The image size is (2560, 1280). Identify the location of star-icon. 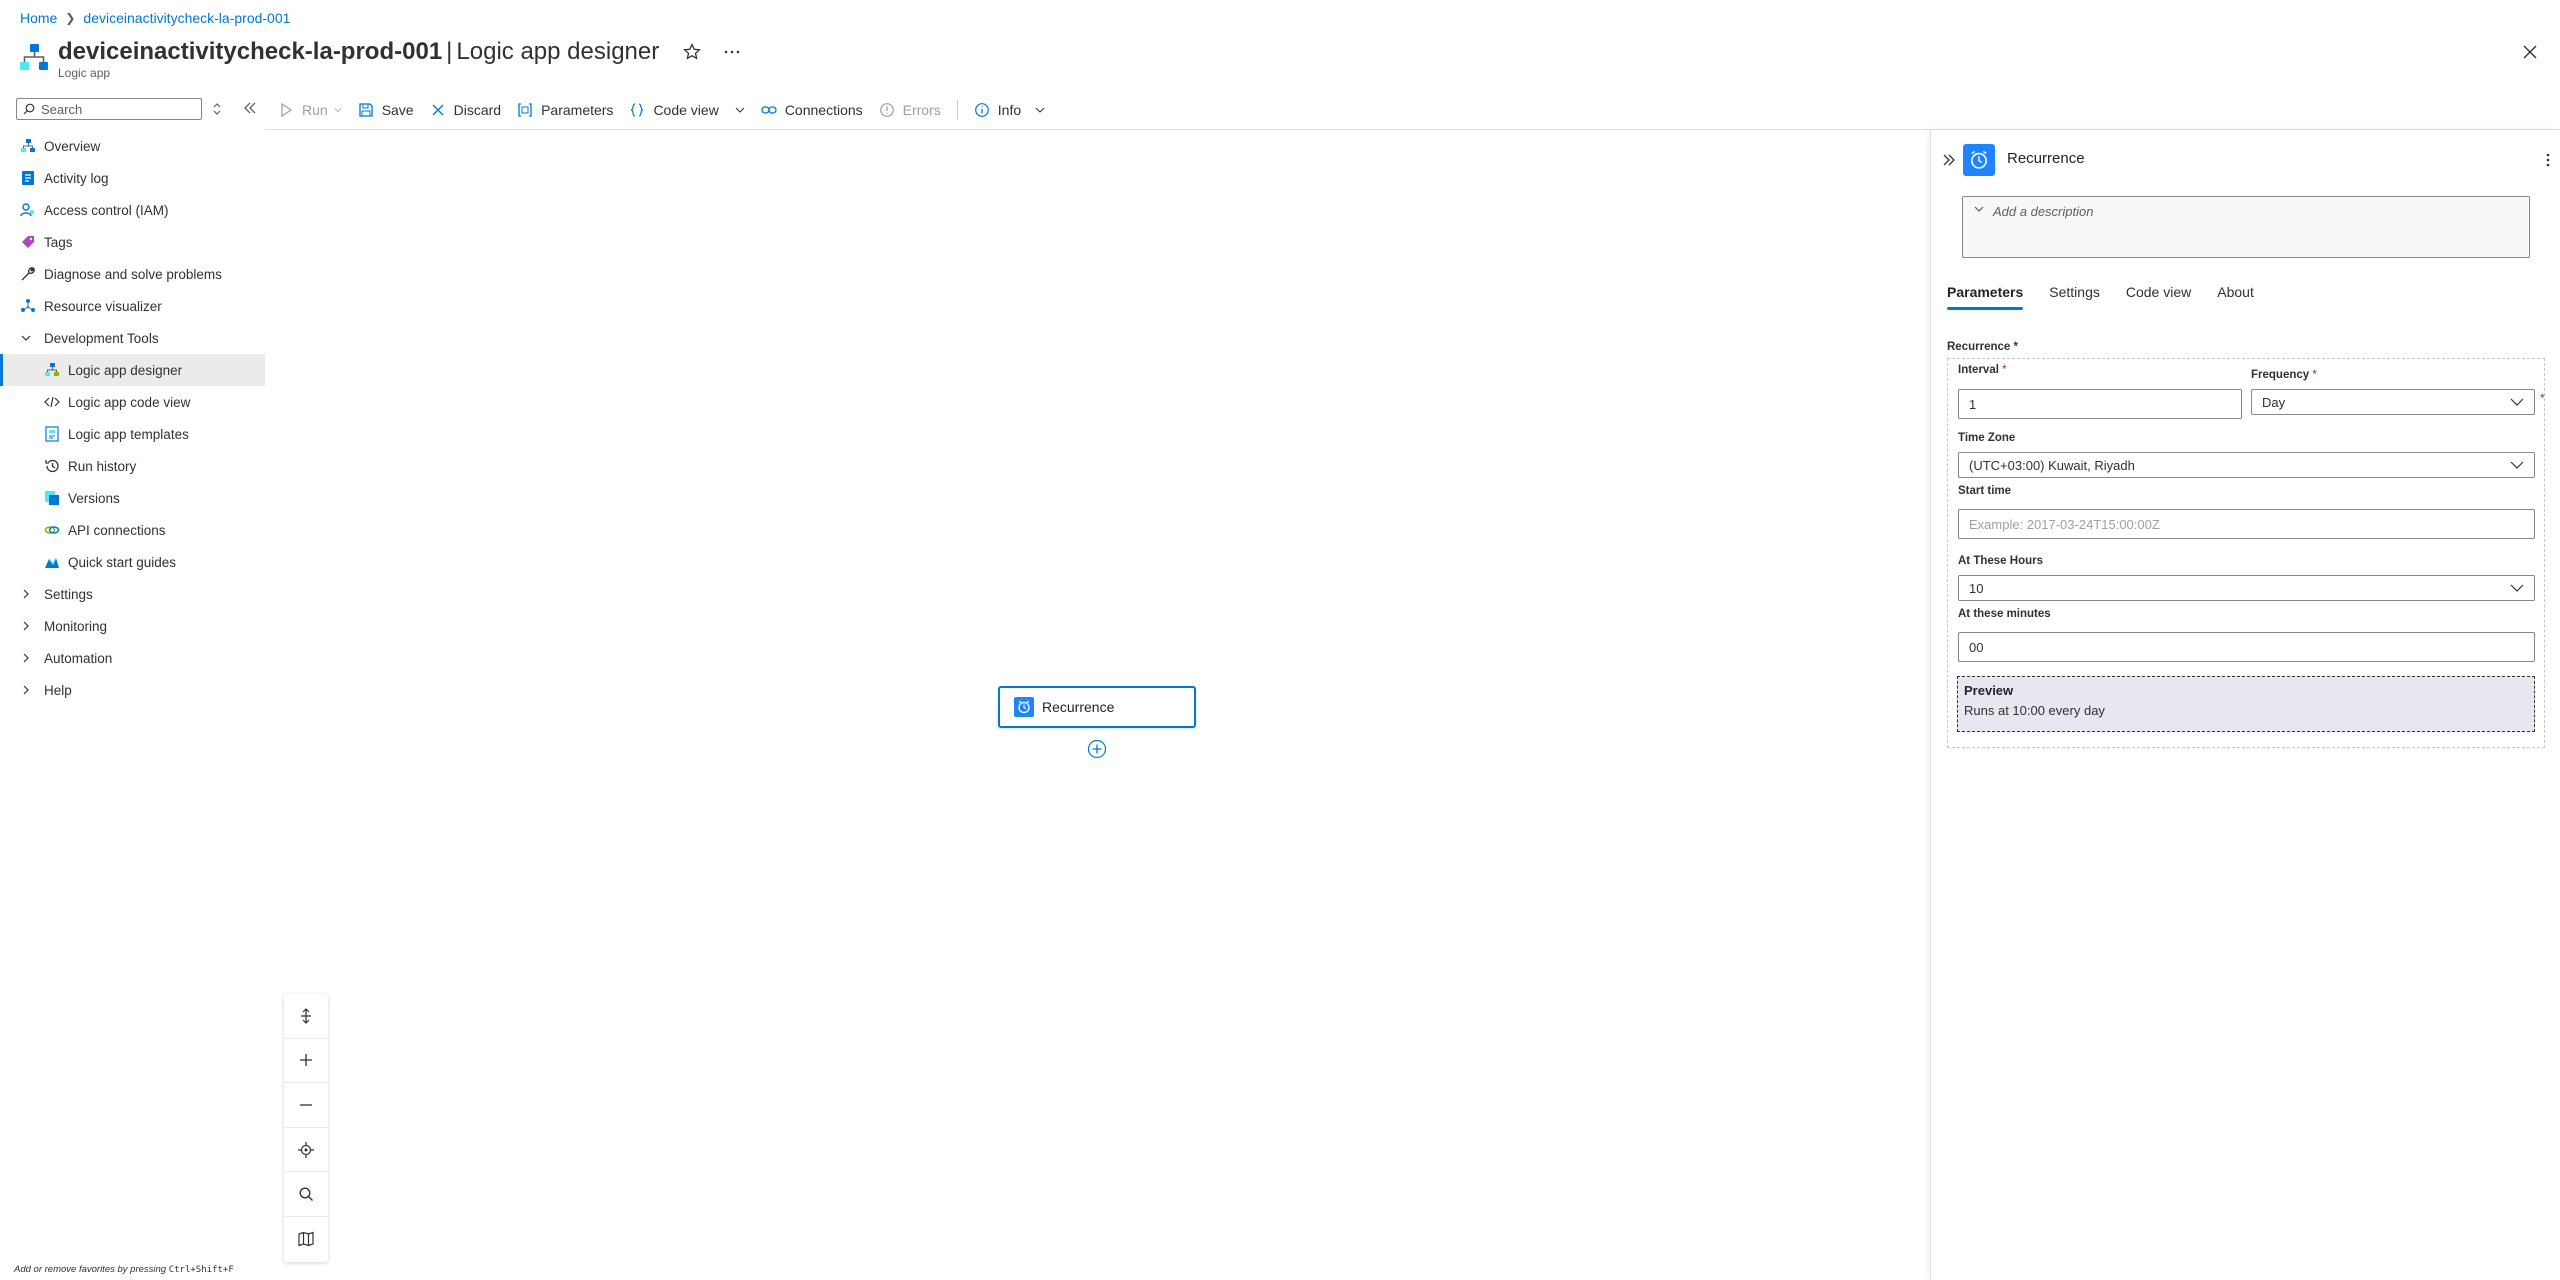
(692, 52).